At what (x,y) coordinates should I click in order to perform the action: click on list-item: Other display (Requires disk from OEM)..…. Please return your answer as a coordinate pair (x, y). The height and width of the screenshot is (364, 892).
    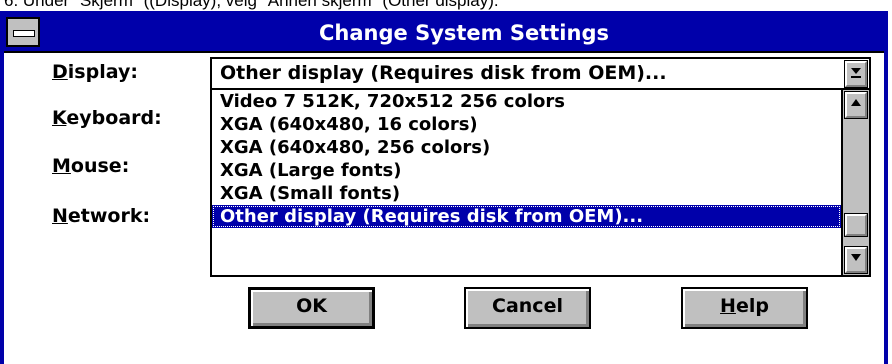
    Looking at the image, I should click on (526, 216).